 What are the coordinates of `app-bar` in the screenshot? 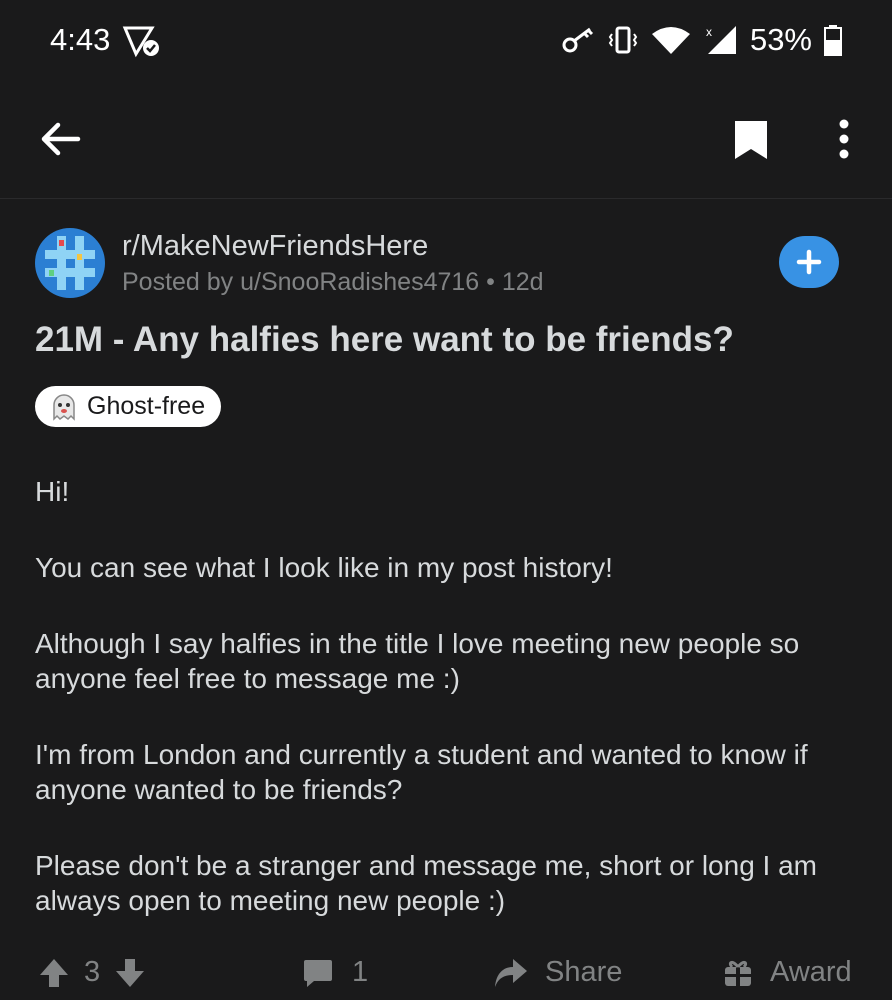 It's located at (446, 145).